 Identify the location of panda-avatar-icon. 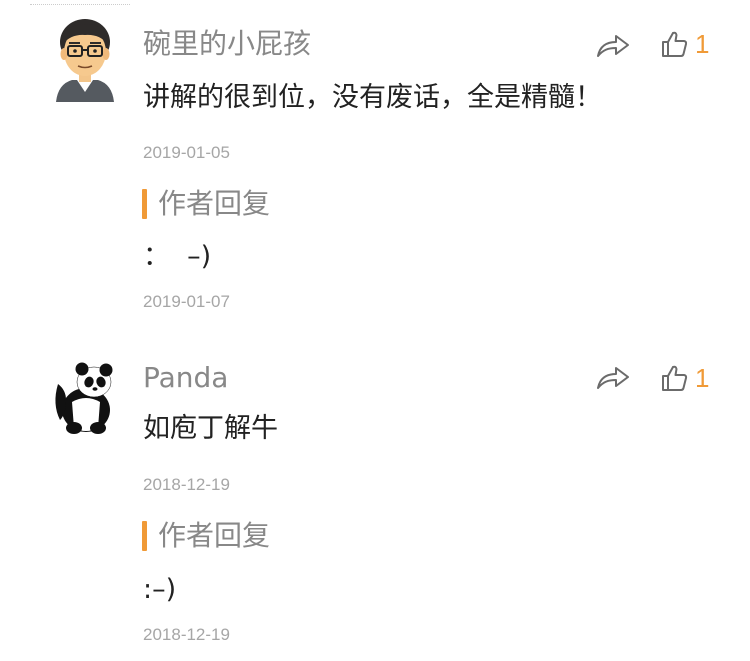
(84, 398).